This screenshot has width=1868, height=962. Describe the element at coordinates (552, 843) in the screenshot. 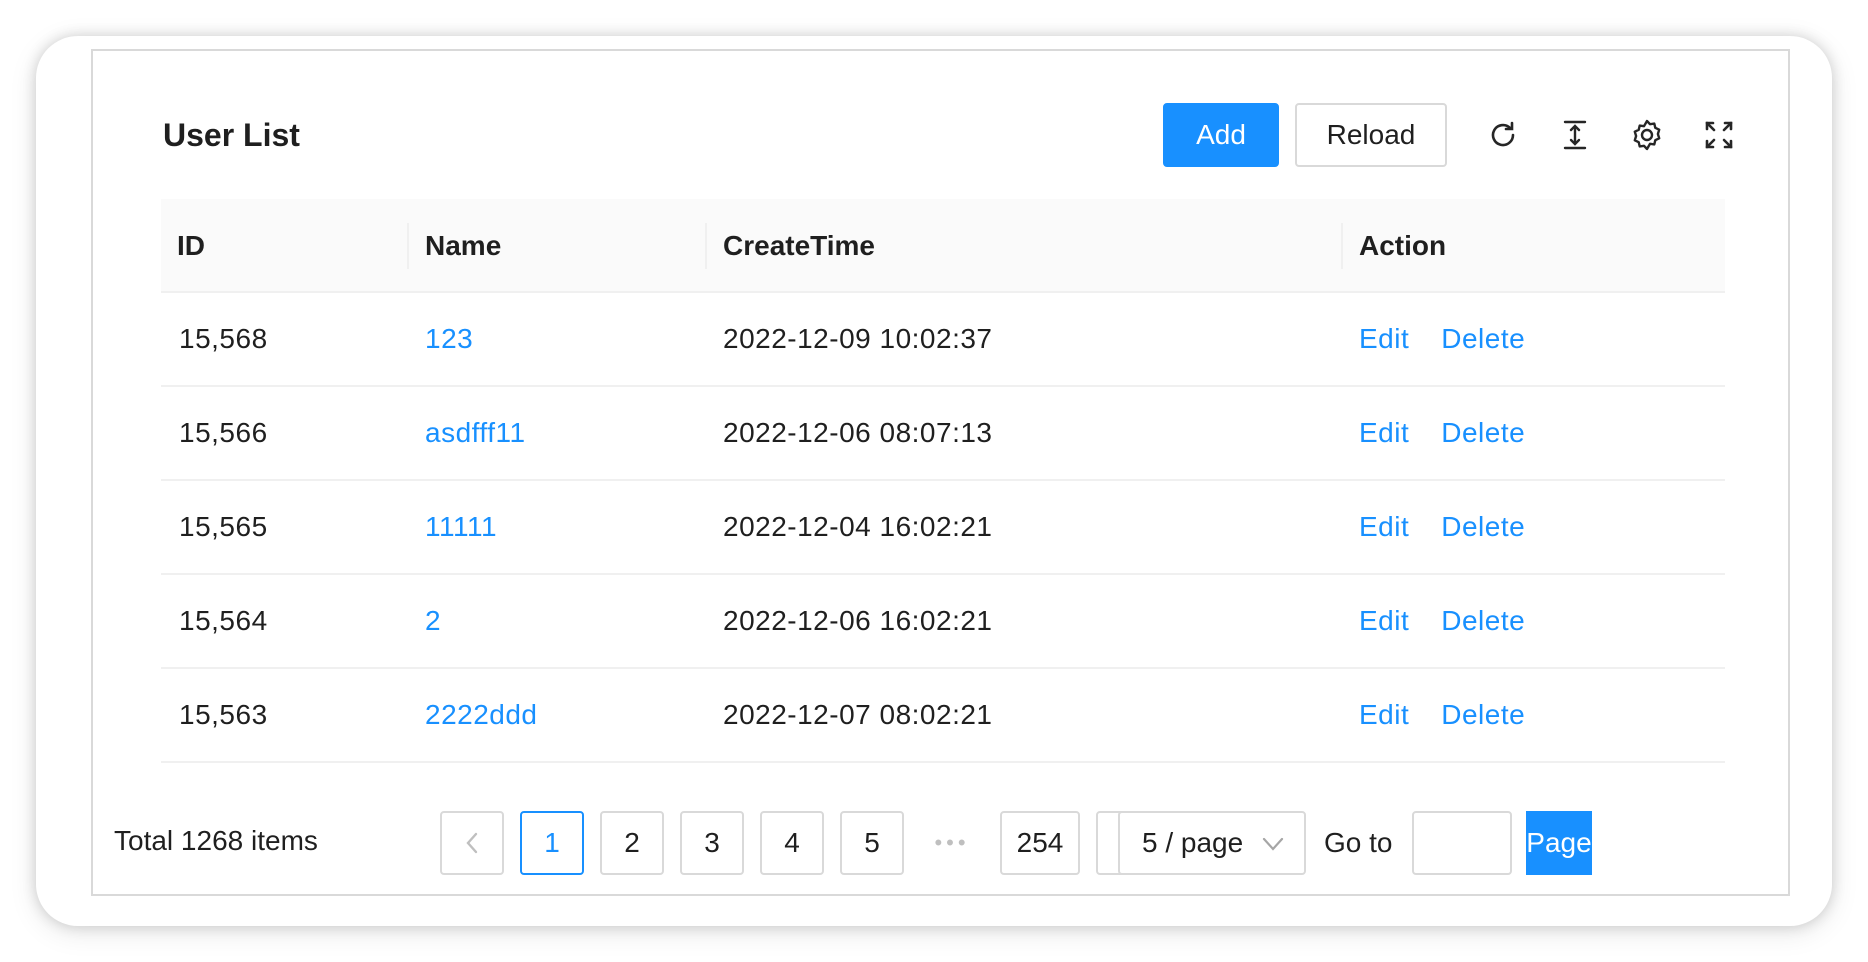

I see `page-item-1: 1` at that location.